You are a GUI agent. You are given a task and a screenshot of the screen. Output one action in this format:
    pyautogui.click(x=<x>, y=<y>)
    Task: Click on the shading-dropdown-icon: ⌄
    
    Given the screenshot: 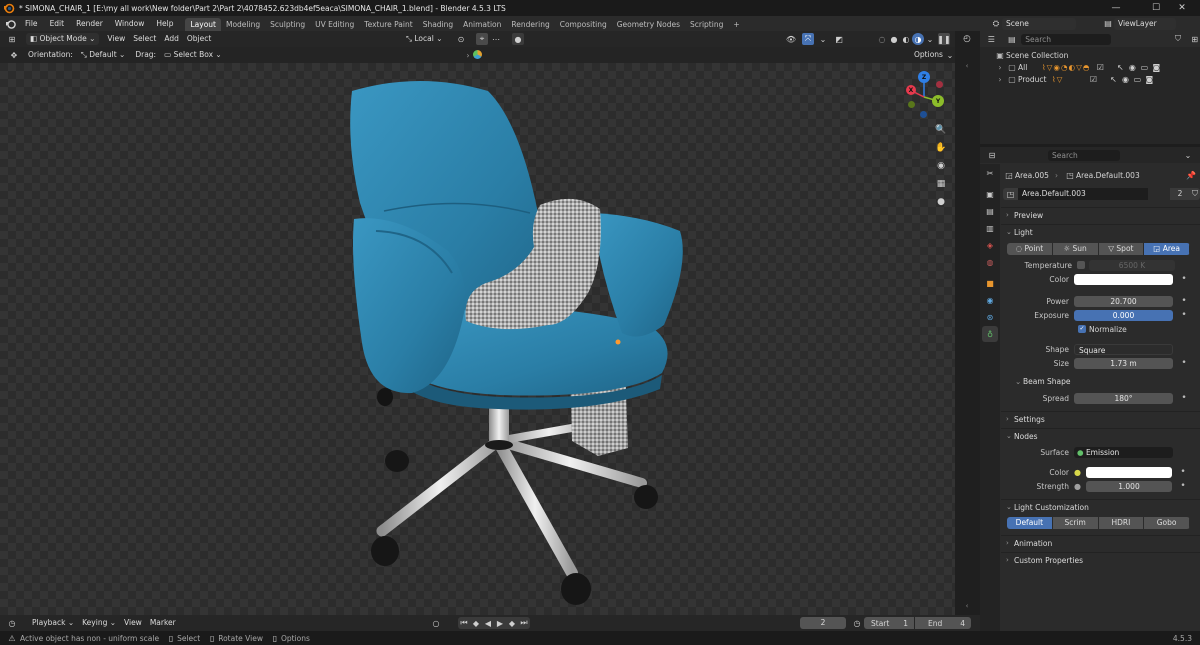 What is the action you would take?
    pyautogui.click(x=930, y=39)
    